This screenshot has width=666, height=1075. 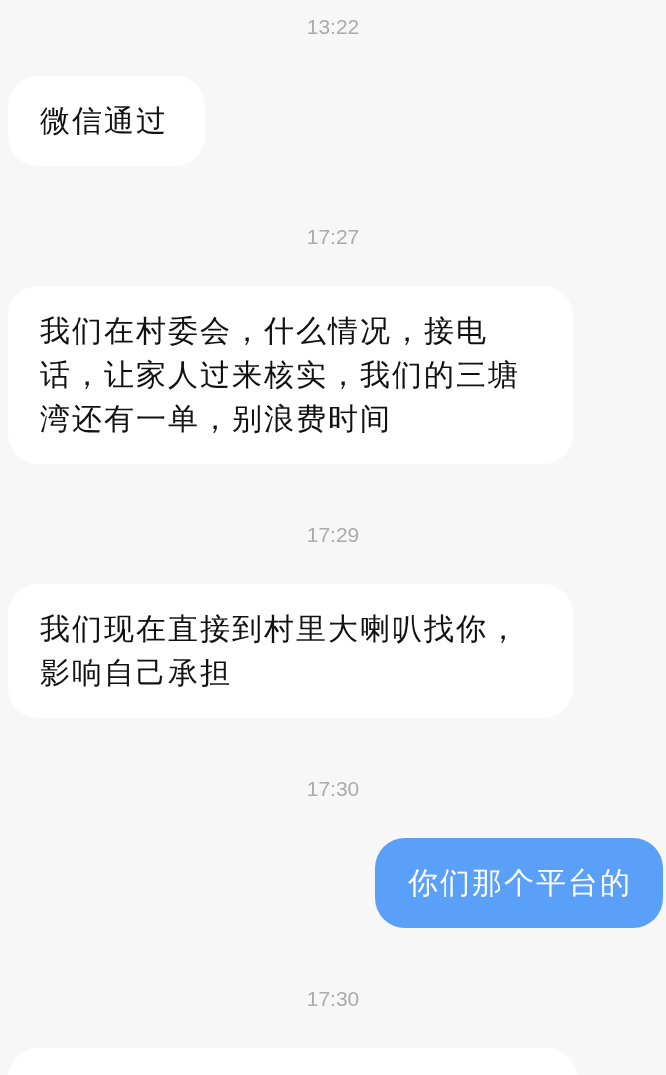 What do you see at coordinates (519, 883) in the screenshot?
I see `message-bubble: 你们那个平台的` at bounding box center [519, 883].